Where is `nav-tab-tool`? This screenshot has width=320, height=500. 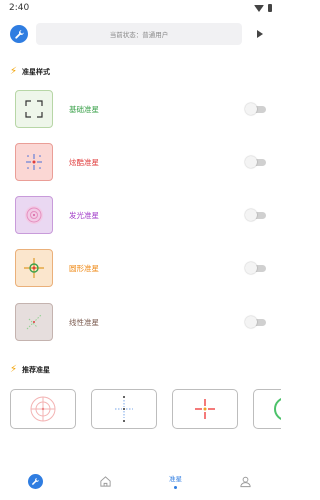 nav-tab-tool is located at coordinates (35, 481).